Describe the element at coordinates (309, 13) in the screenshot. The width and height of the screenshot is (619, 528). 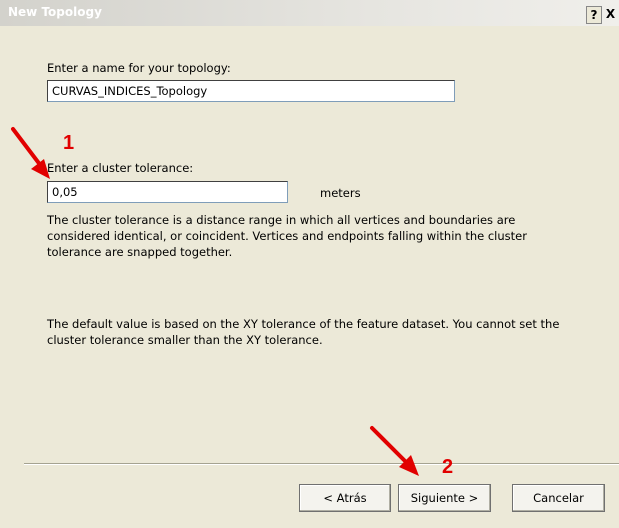
I see `title-bar: New Topology ? X` at that location.